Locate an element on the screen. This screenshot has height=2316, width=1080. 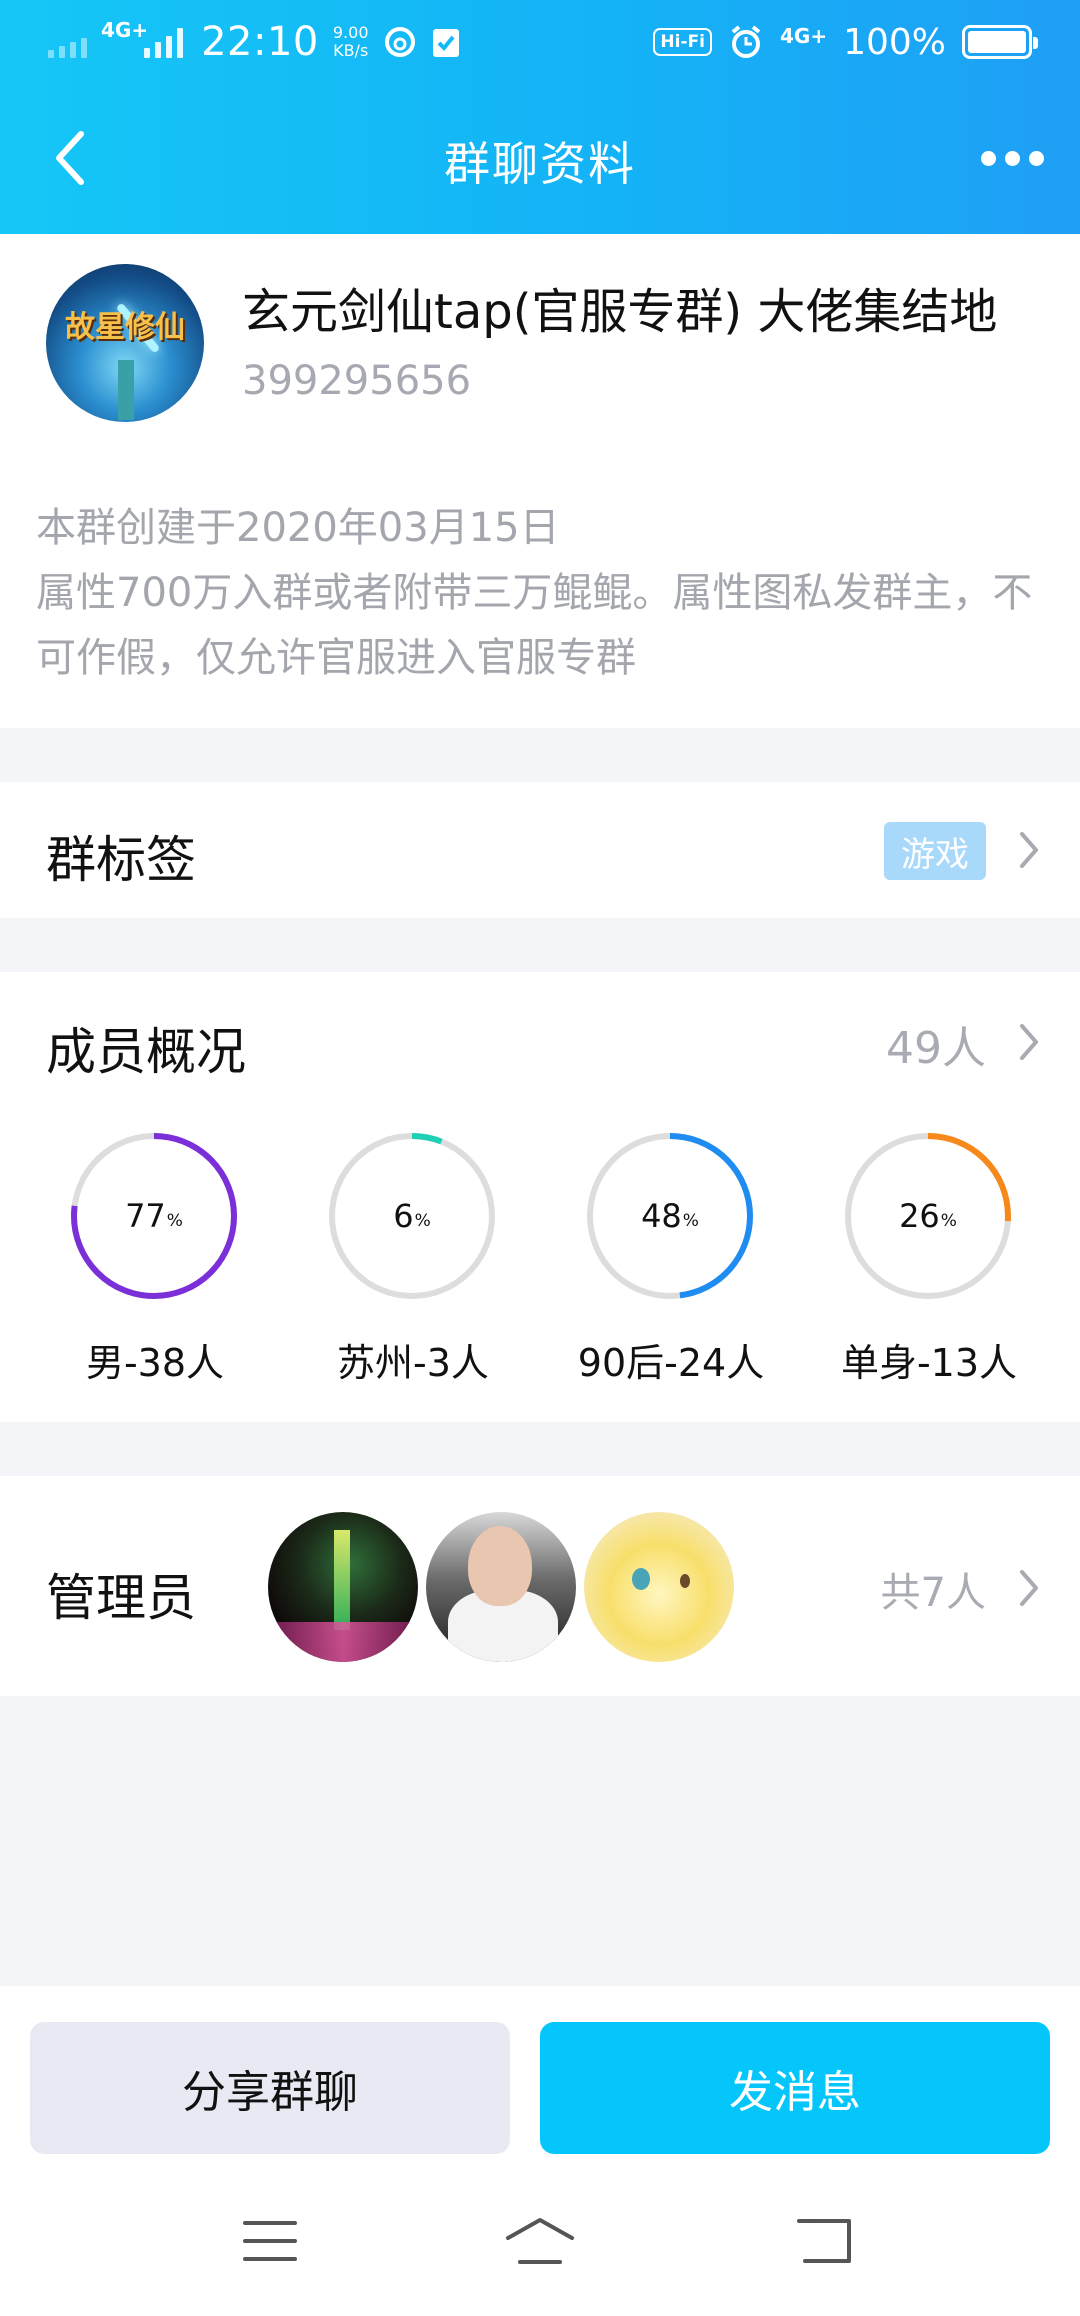
stat-gender: 77% 男-38人 is located at coordinates (140, 1262).